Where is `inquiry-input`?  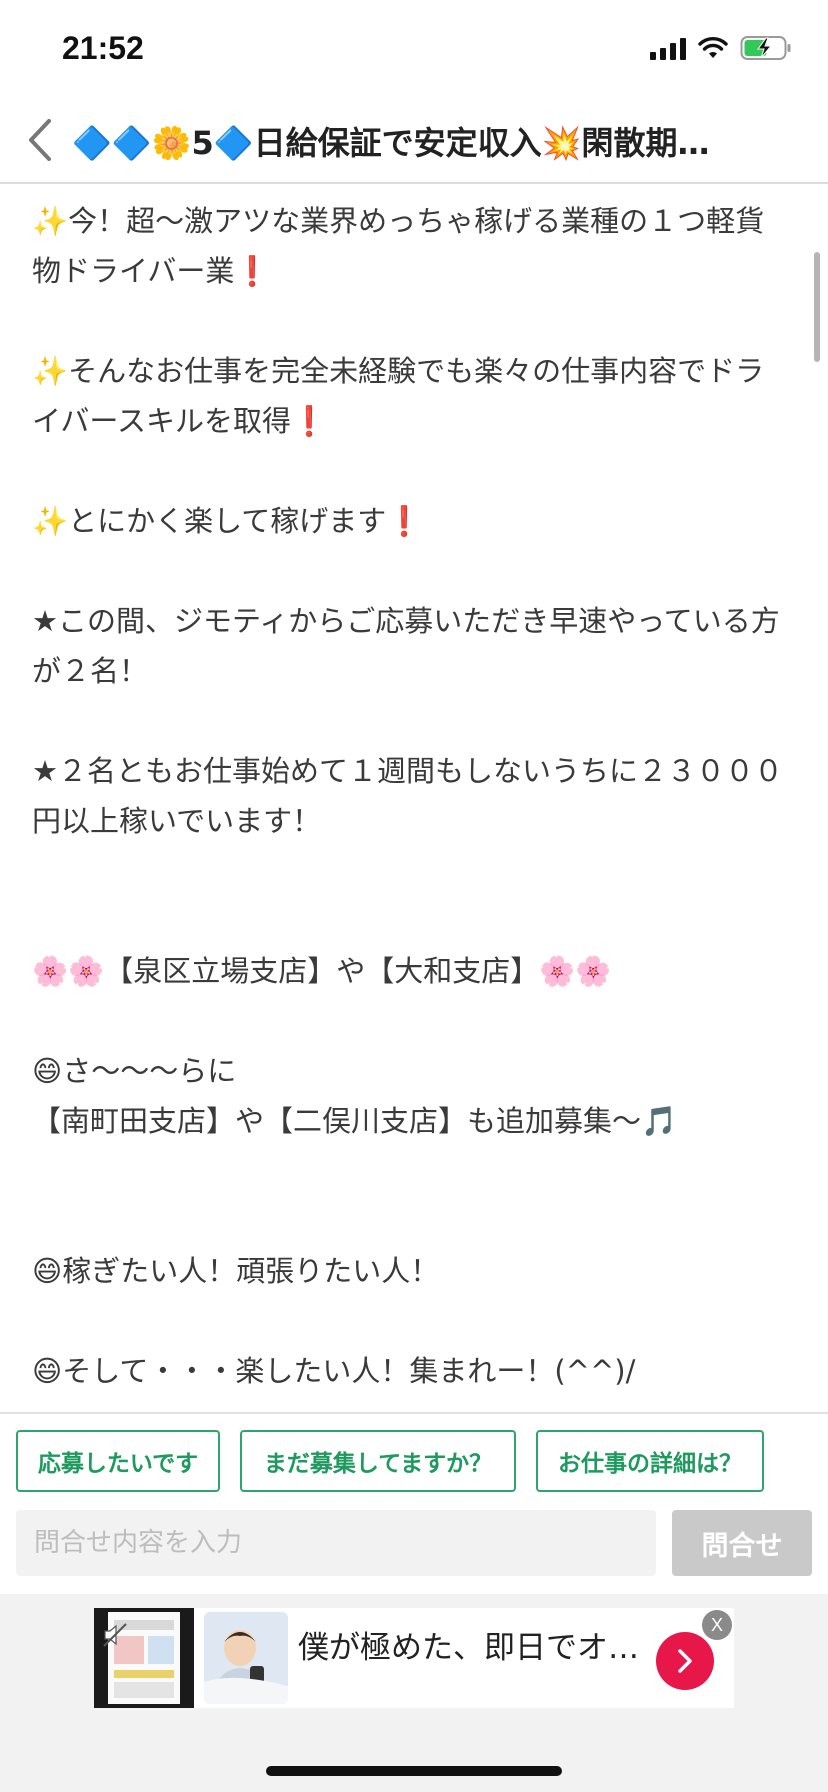
inquiry-input is located at coordinates (336, 1543).